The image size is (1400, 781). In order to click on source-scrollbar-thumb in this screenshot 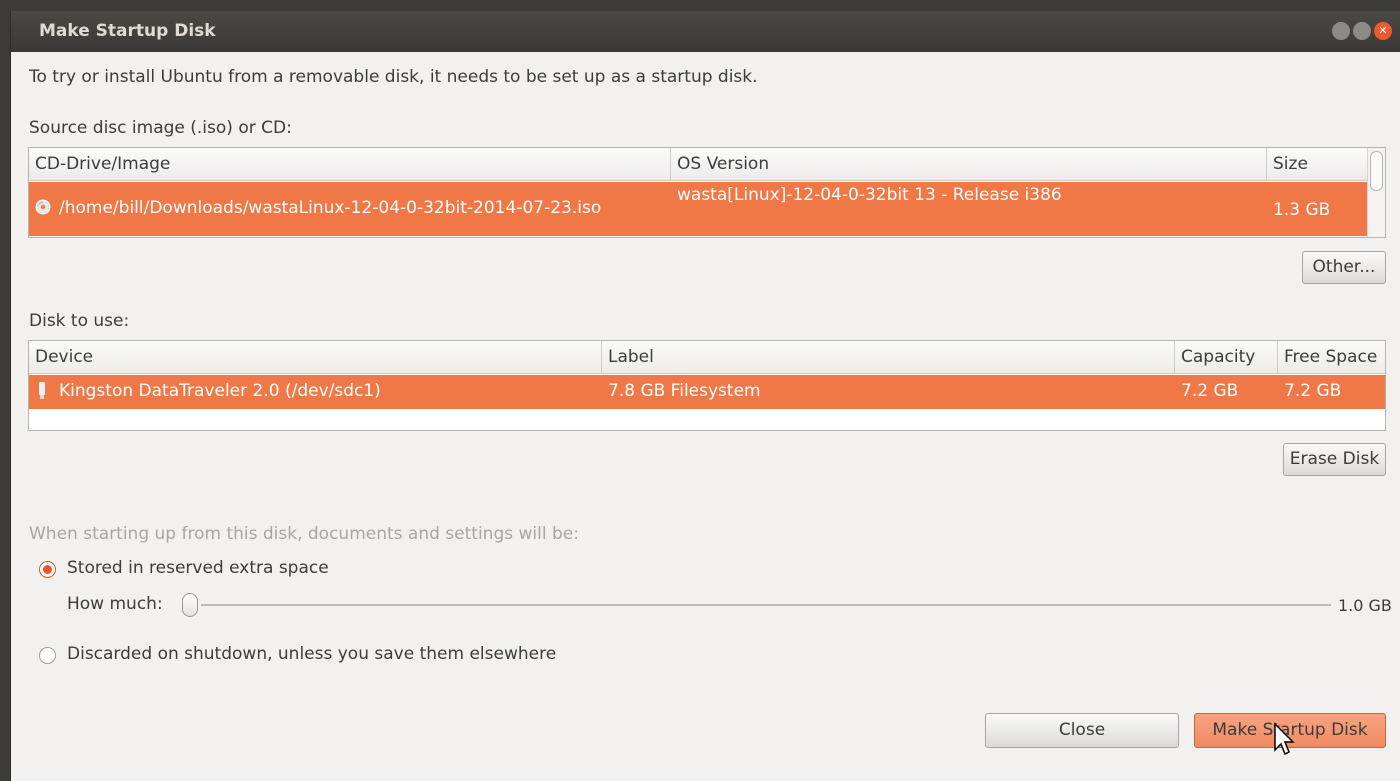, I will do `click(1376, 171)`.